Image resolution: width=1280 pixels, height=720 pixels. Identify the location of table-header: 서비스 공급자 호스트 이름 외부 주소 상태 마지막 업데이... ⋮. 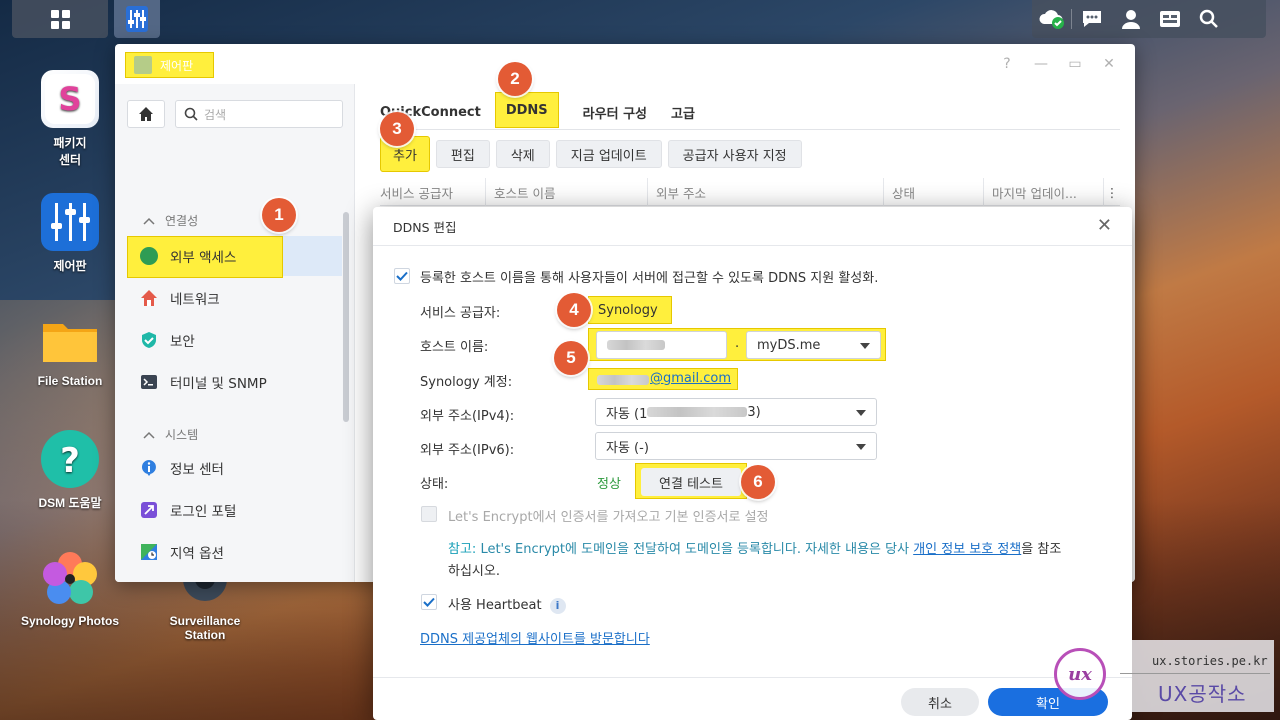
(750, 192).